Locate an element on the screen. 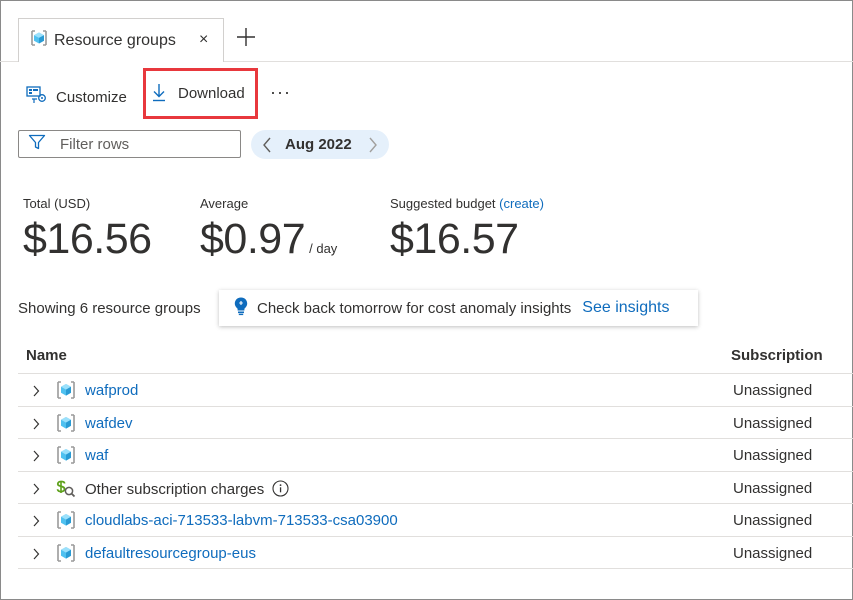 This screenshot has width=853, height=600. customize-icon is located at coordinates (37, 97).